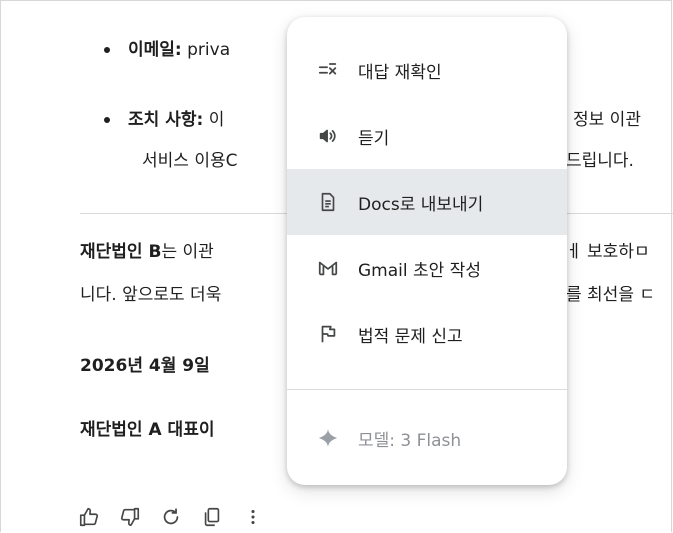 Image resolution: width=673 pixels, height=533 pixels. What do you see at coordinates (328, 136) in the screenshot?
I see `speaker-icon` at bounding box center [328, 136].